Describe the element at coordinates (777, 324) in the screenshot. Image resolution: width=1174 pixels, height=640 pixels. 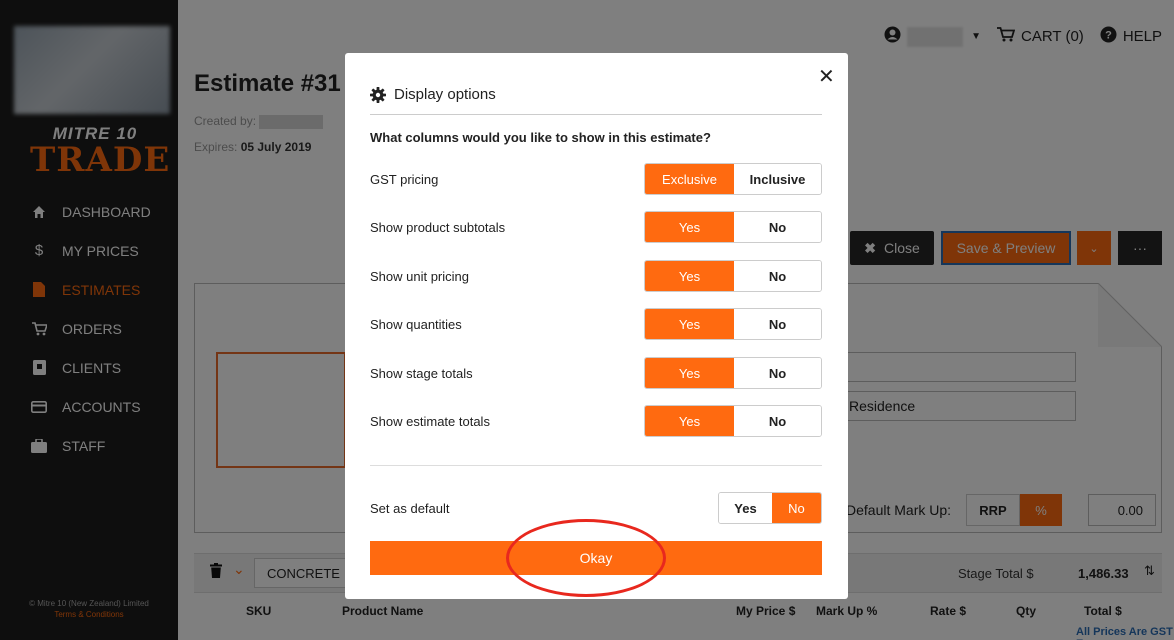
I see `quantities-no: No` at that location.